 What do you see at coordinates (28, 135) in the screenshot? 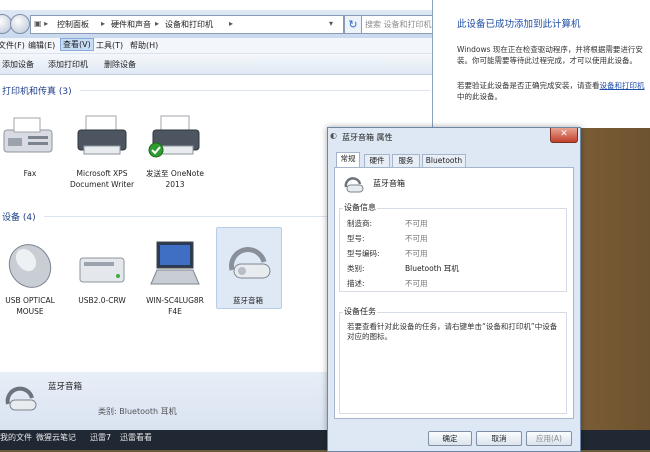
I see `fax-icon` at bounding box center [28, 135].